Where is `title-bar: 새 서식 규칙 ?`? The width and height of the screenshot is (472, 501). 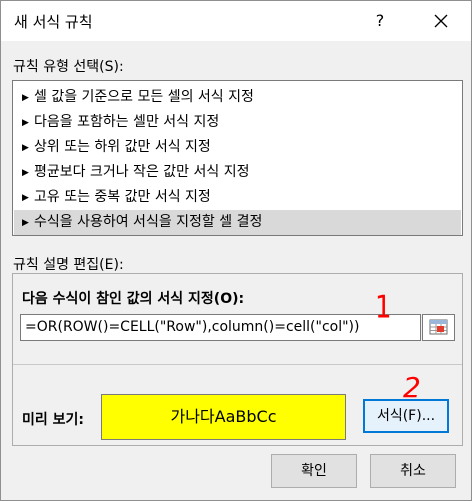
title-bar: 새 서식 규칙 ? is located at coordinates (236, 21).